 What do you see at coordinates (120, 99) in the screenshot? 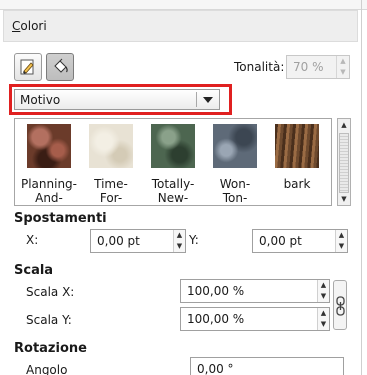
I see `highlight-box` at bounding box center [120, 99].